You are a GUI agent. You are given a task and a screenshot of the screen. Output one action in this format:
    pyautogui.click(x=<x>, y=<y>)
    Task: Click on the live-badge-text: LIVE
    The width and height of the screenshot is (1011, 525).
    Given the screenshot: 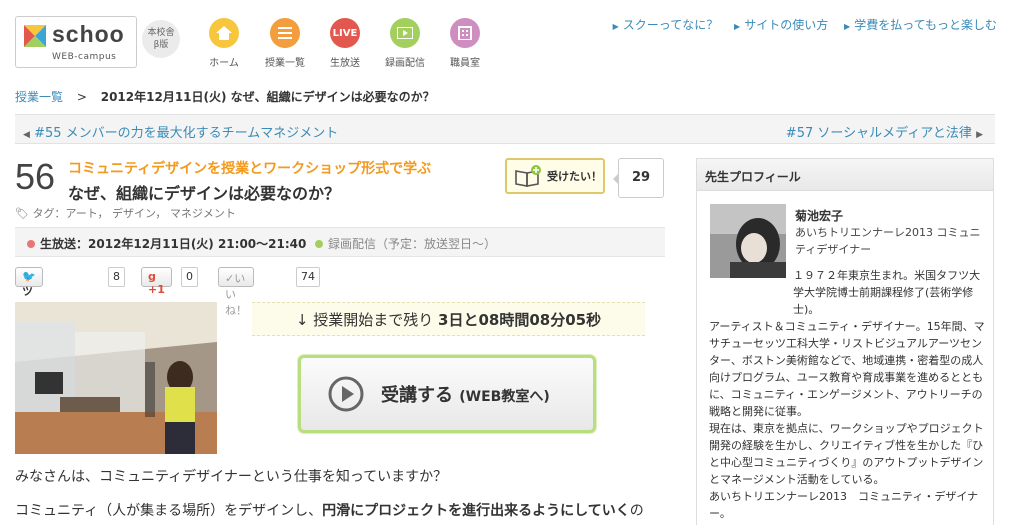 What is the action you would take?
    pyautogui.click(x=345, y=33)
    